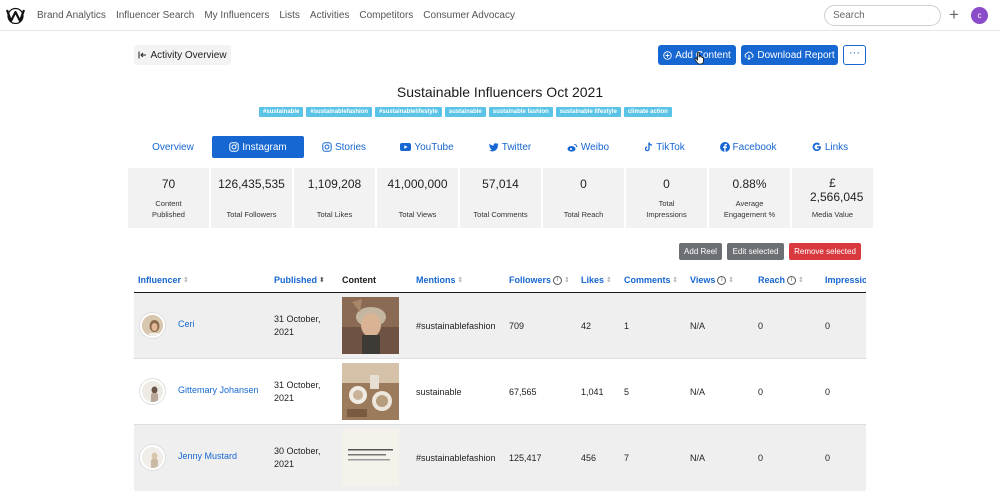 The width and height of the screenshot is (1000, 491). I want to click on tab-facebook: Facebook, so click(748, 147).